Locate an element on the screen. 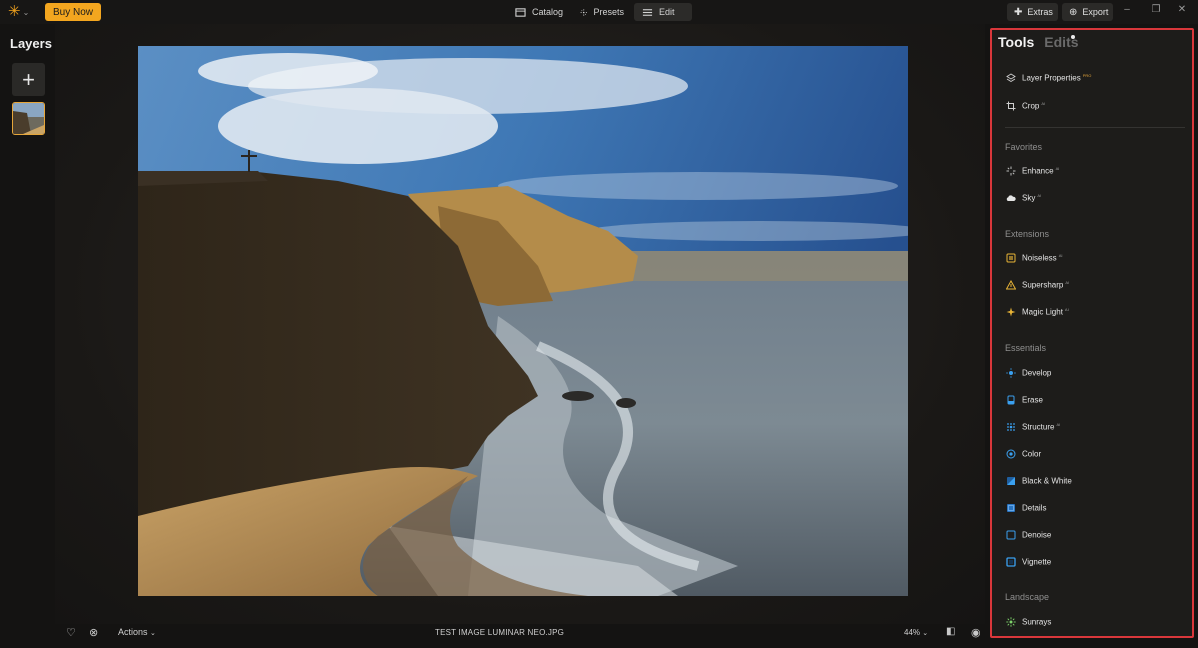  tool-sky: Sky AI is located at coordinates (1023, 198).